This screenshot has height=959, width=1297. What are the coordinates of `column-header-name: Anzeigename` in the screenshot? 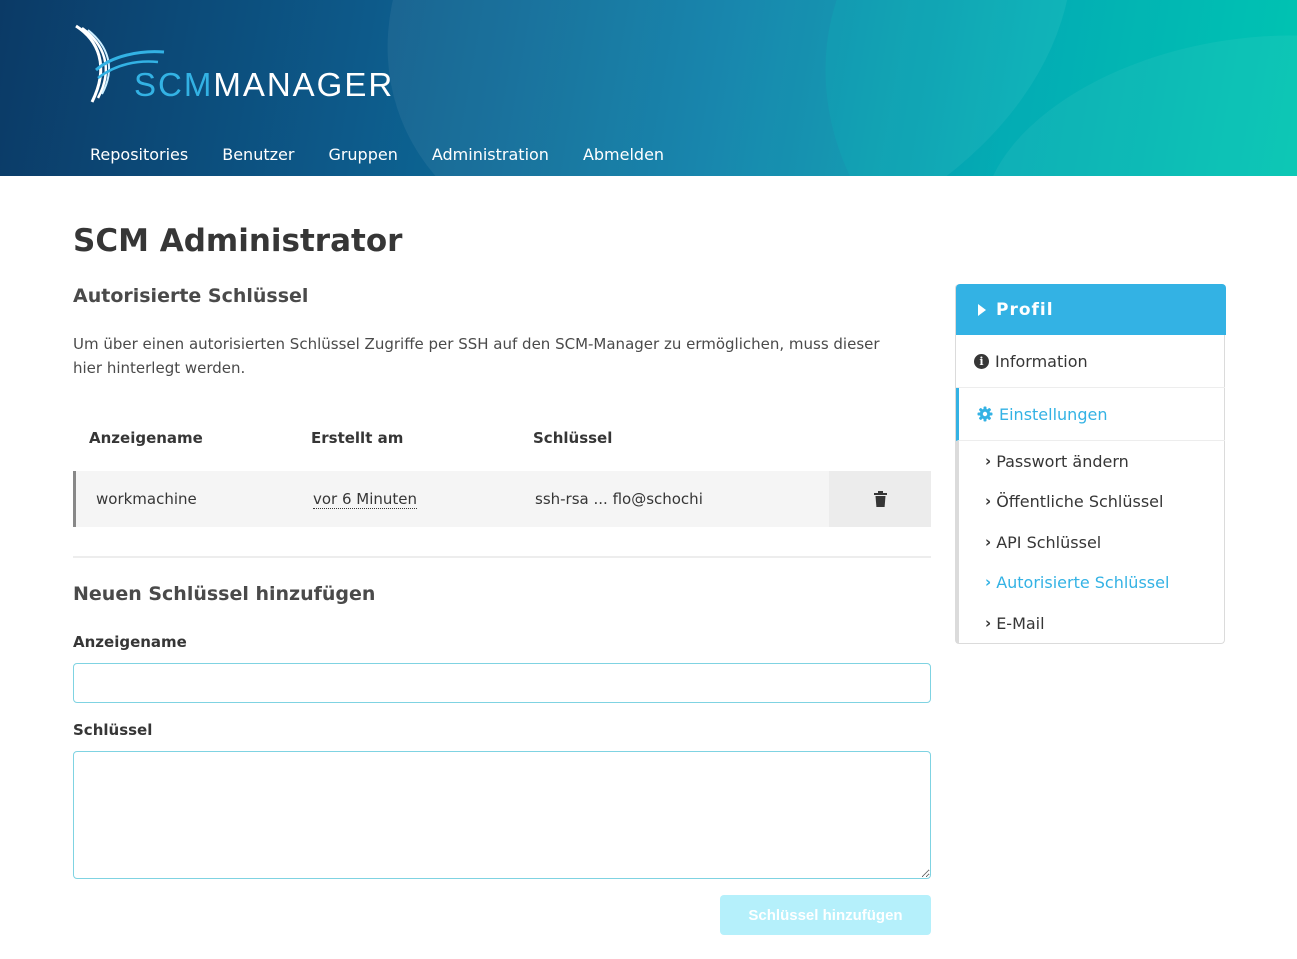 It's located at (146, 438).